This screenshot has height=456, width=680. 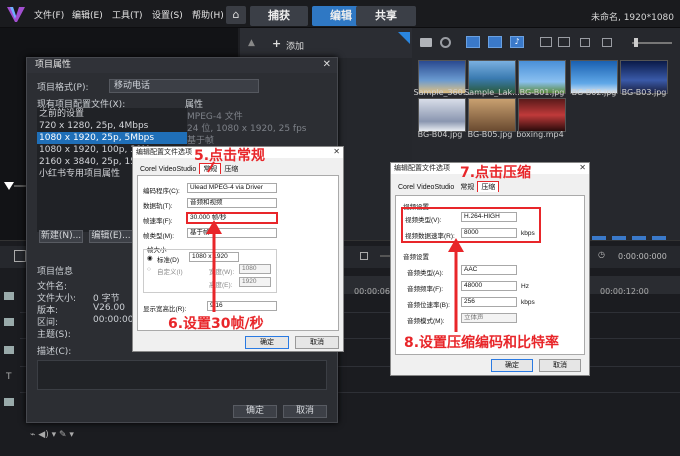 I want to click on dialog-title: 项目属性, so click(x=182, y=65).